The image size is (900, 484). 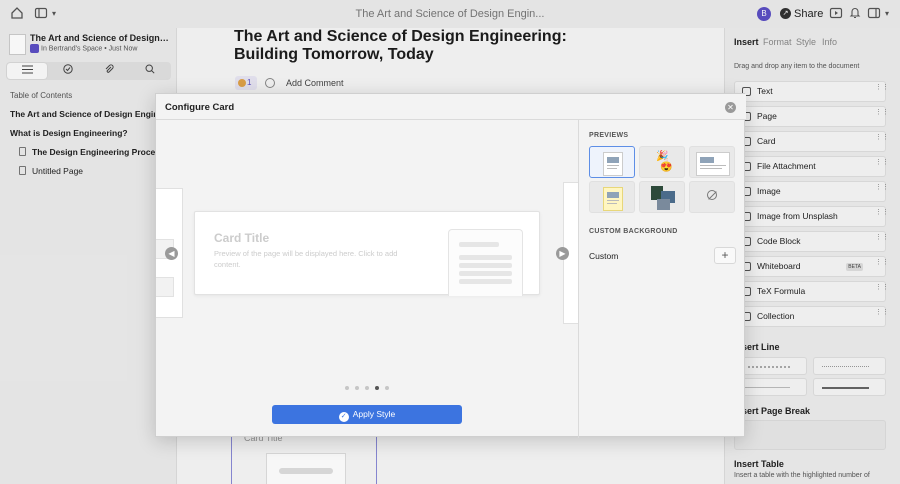 What do you see at coordinates (609, 135) in the screenshot?
I see `previews-heading: PREVIEWS` at bounding box center [609, 135].